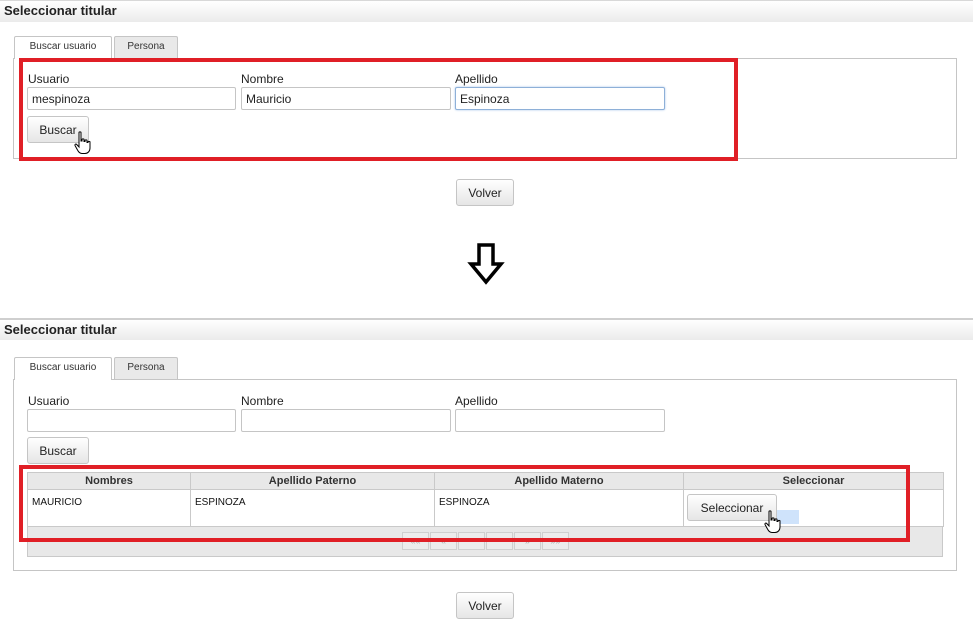 The height and width of the screenshot is (629, 973). Describe the element at coordinates (49, 401) in the screenshot. I see `usuario-label-bottom: Usuario` at that location.